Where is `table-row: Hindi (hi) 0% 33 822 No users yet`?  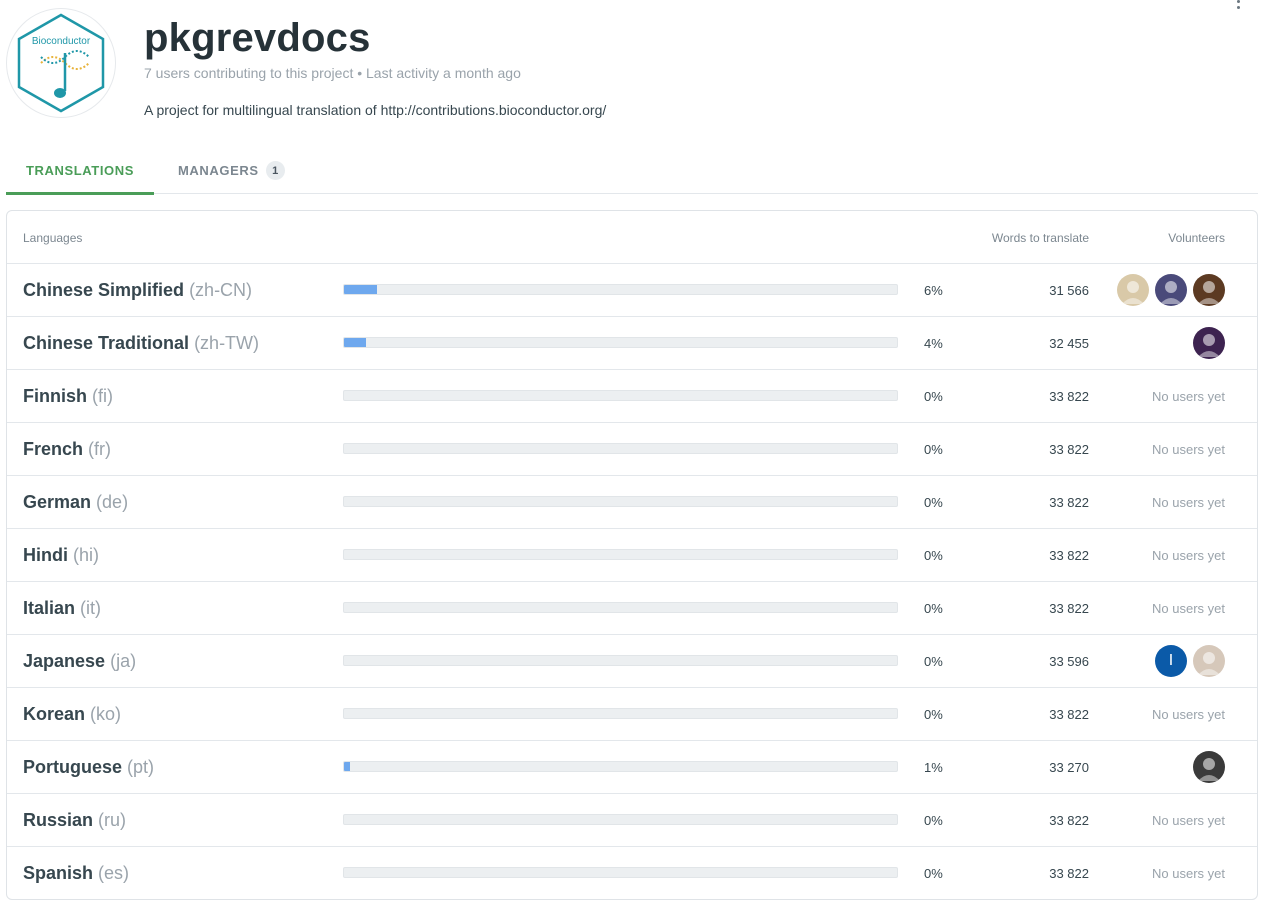 table-row: Hindi (hi) 0% 33 822 No users yet is located at coordinates (632, 555).